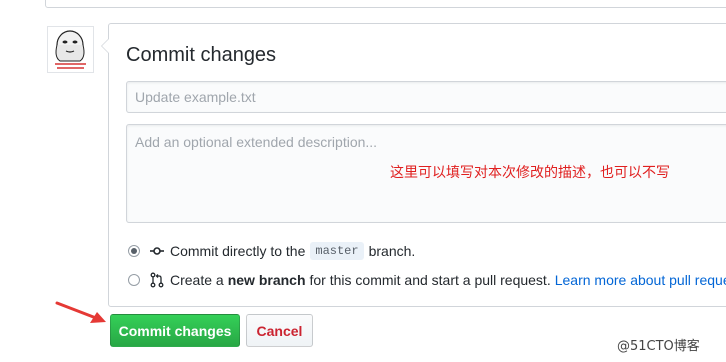 Image resolution: width=726 pixels, height=362 pixels. Describe the element at coordinates (385, 4) in the screenshot. I see `previous-panel-edge` at that location.